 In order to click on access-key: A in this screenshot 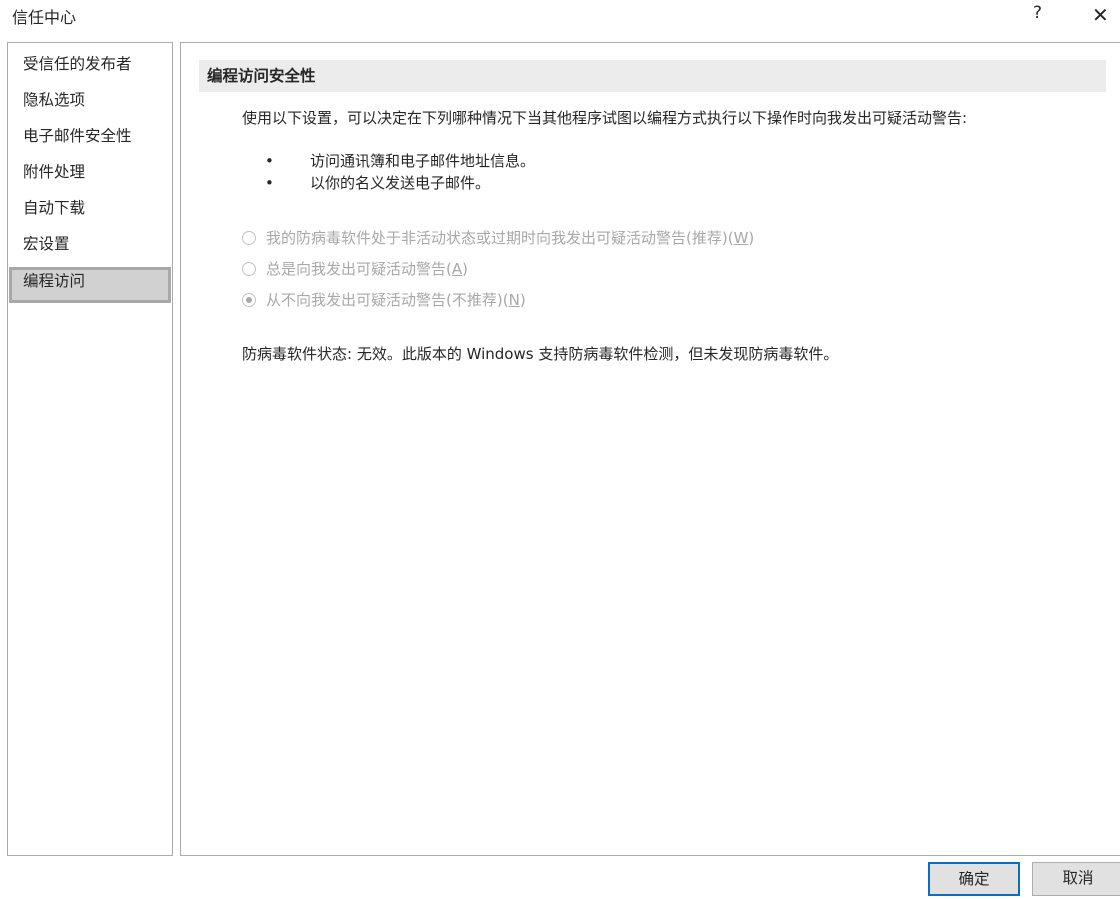, I will do `click(457, 268)`.